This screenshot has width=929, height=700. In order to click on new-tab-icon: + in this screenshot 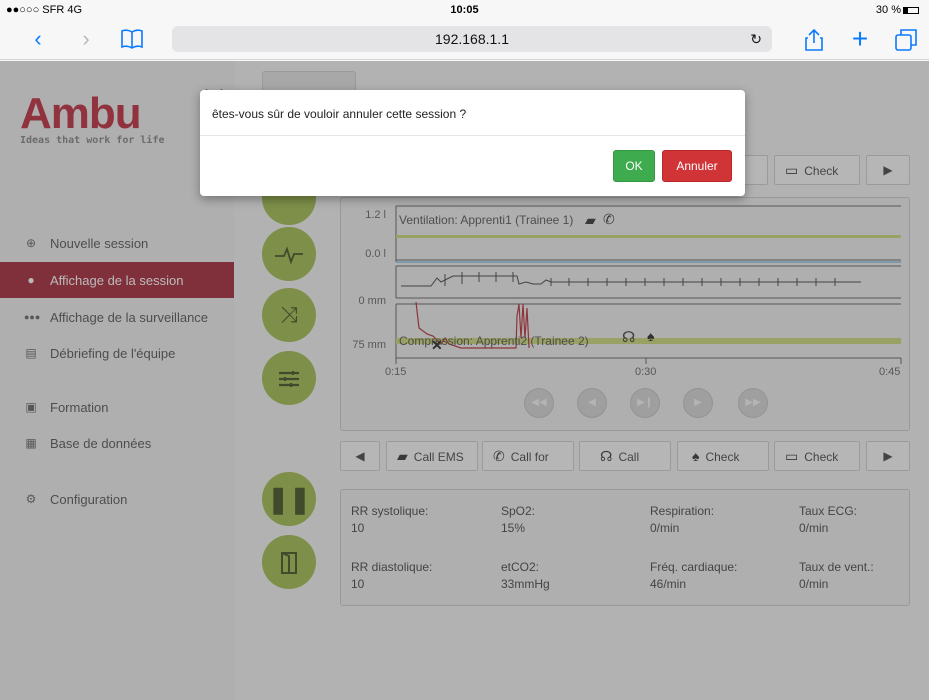, I will do `click(860, 39)`.